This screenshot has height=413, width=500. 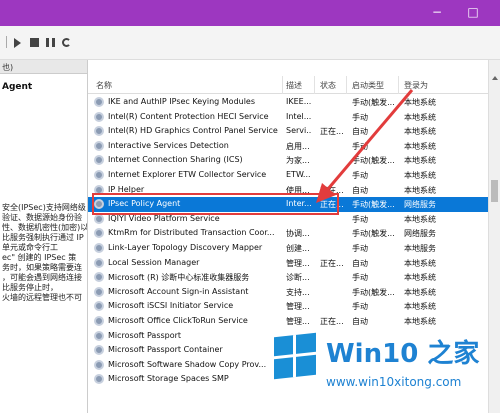 What do you see at coordinates (6, 42) in the screenshot?
I see `toolbar-separator` at bounding box center [6, 42].